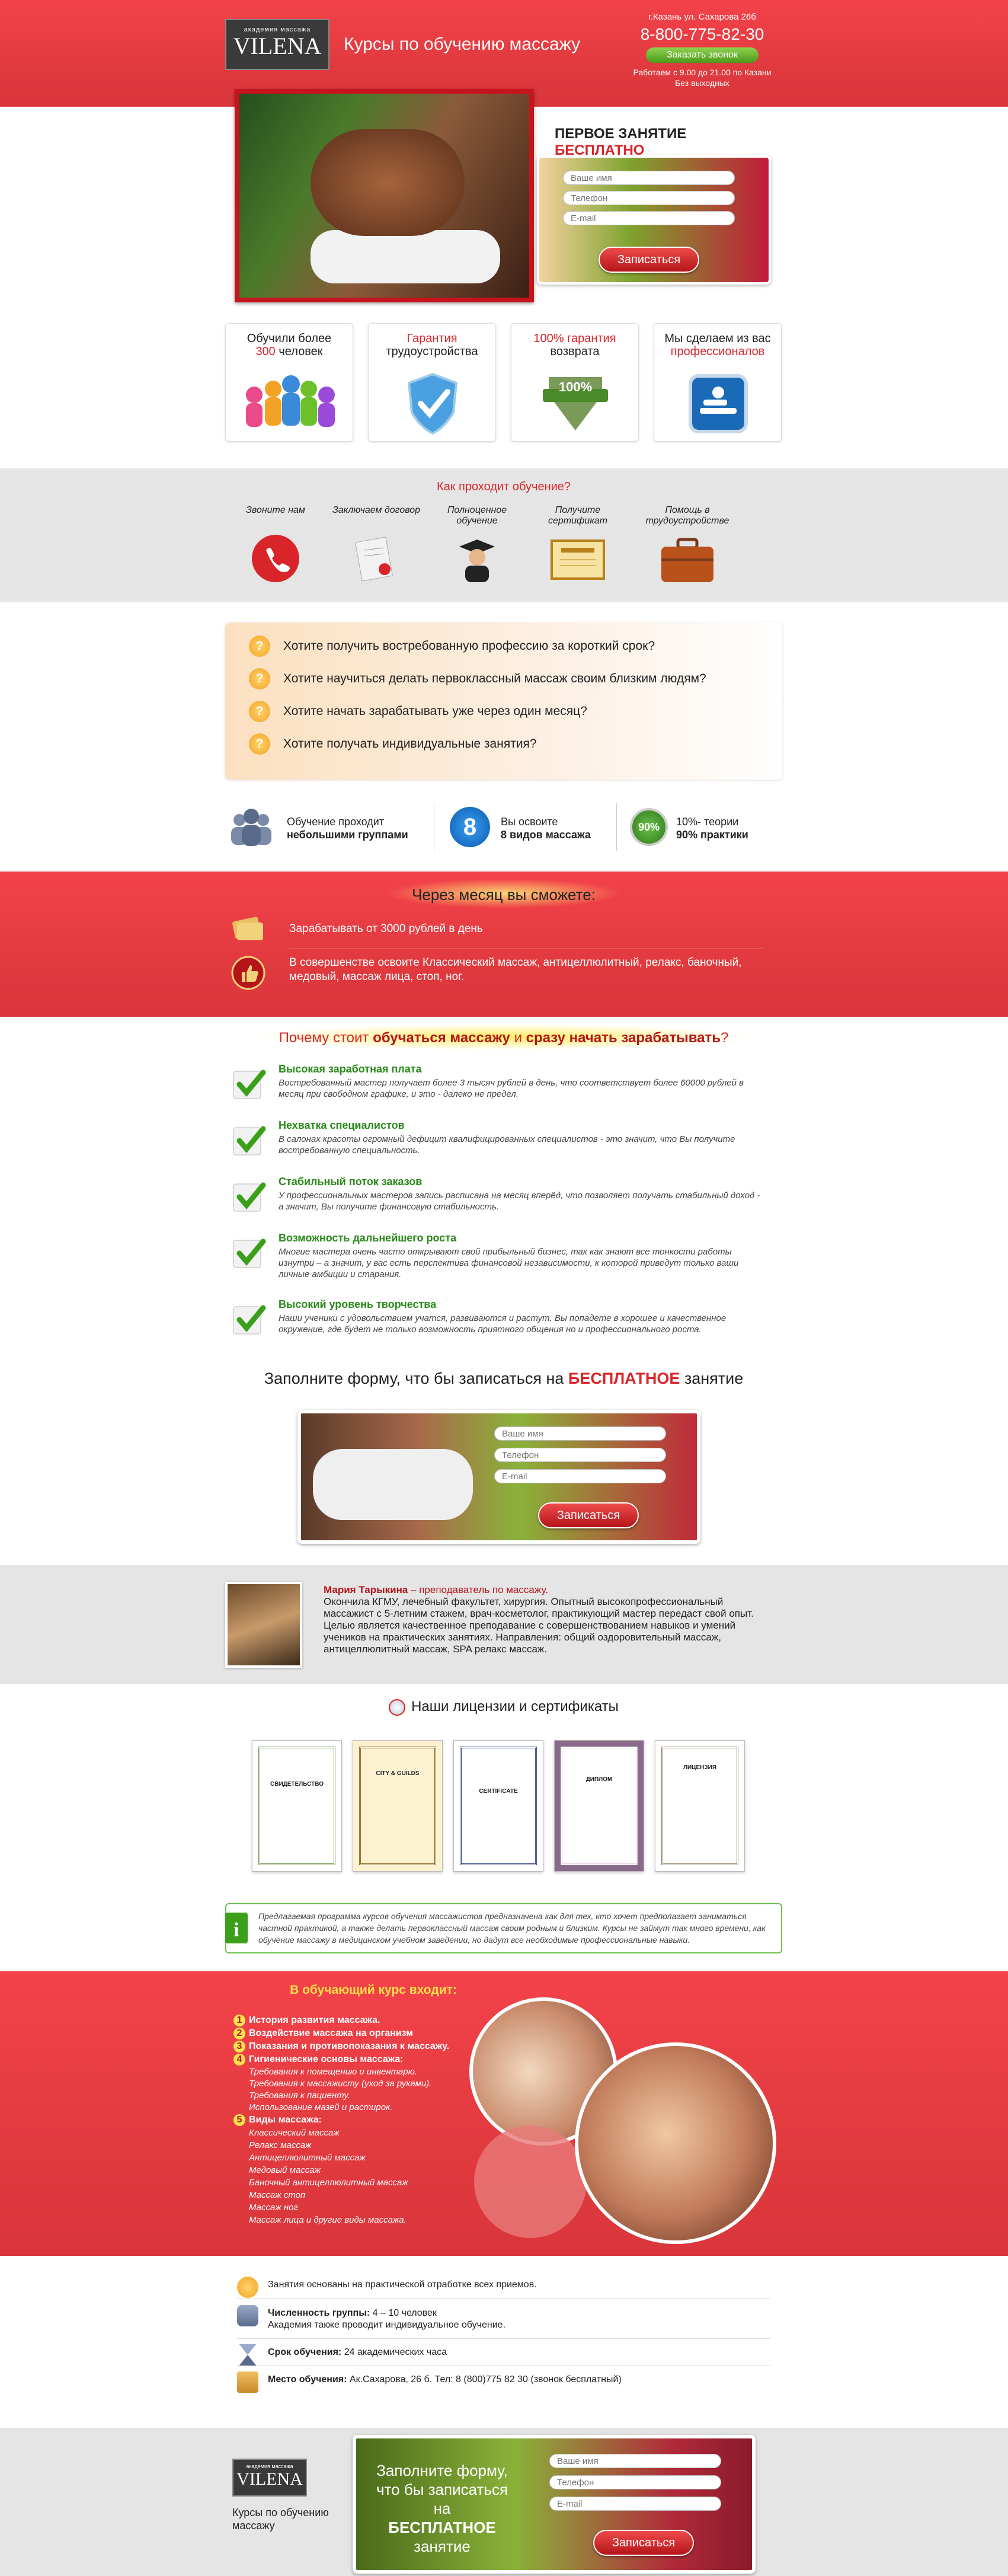  Describe the element at coordinates (247, 2382) in the screenshot. I see `building-icon` at that location.